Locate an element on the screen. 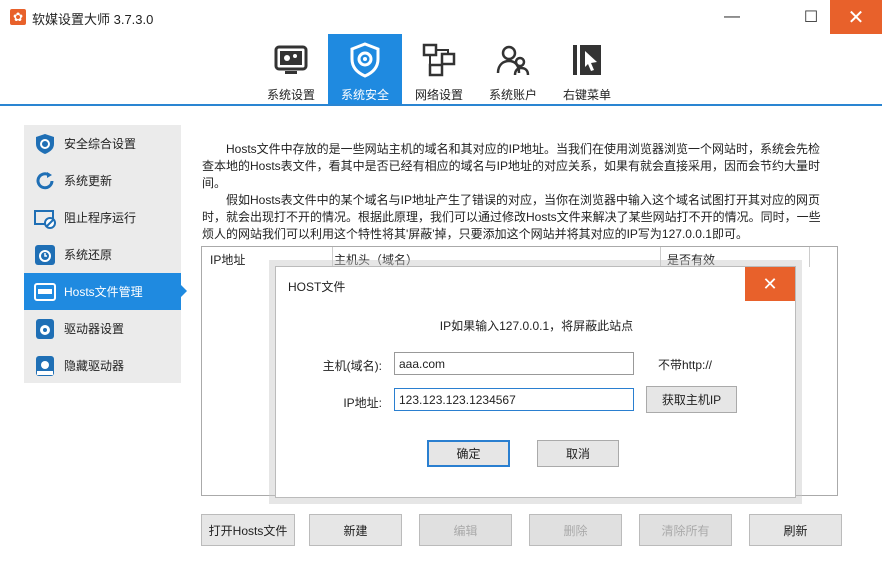  dialog-close-button: ✕ is located at coordinates (770, 284).